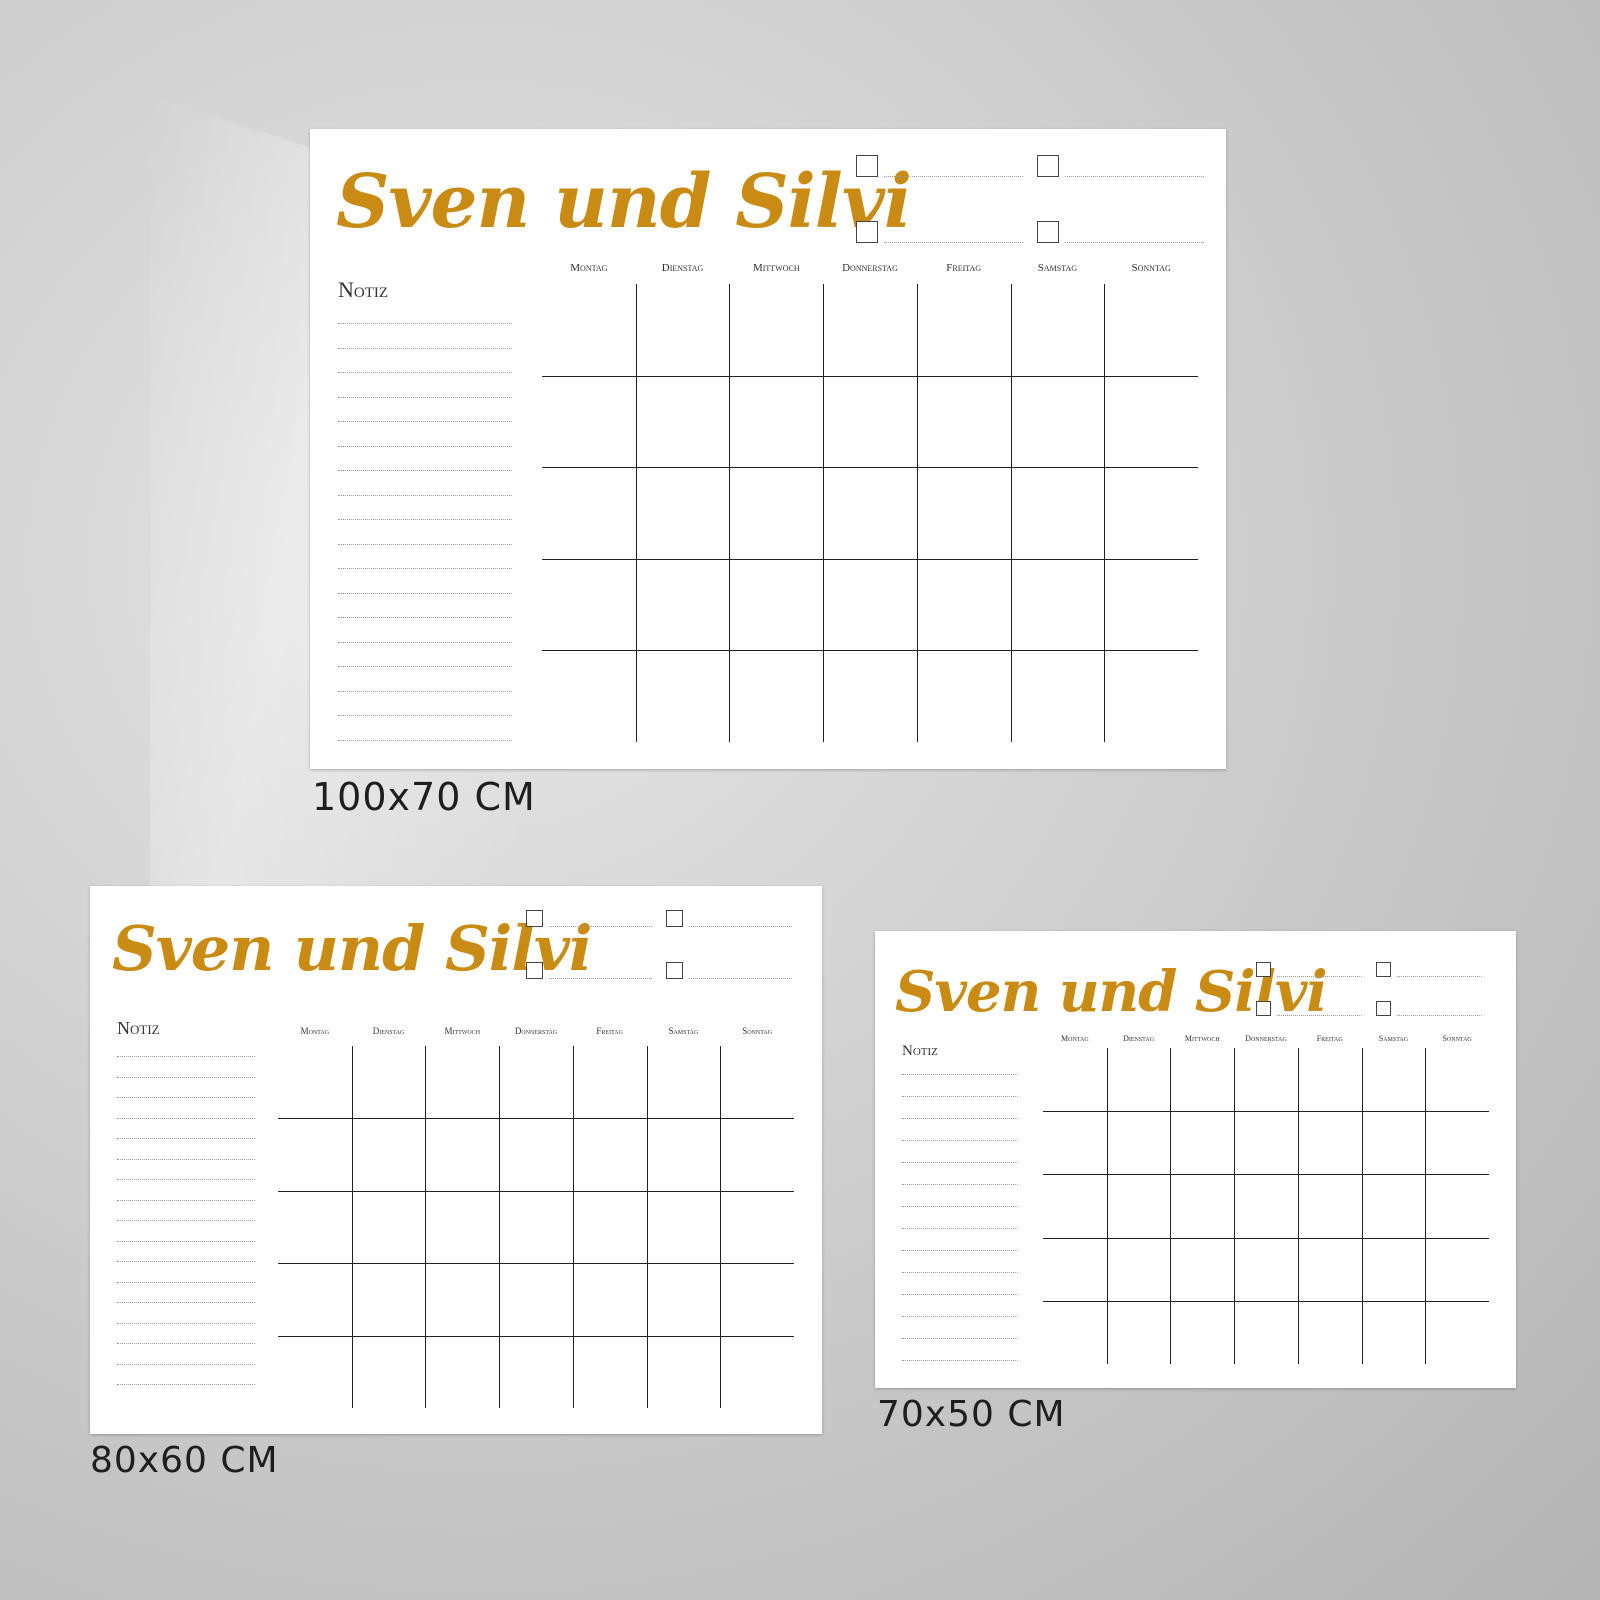 The image size is (1600, 1600). I want to click on day-label-freitag: Freitag, so click(964, 268).